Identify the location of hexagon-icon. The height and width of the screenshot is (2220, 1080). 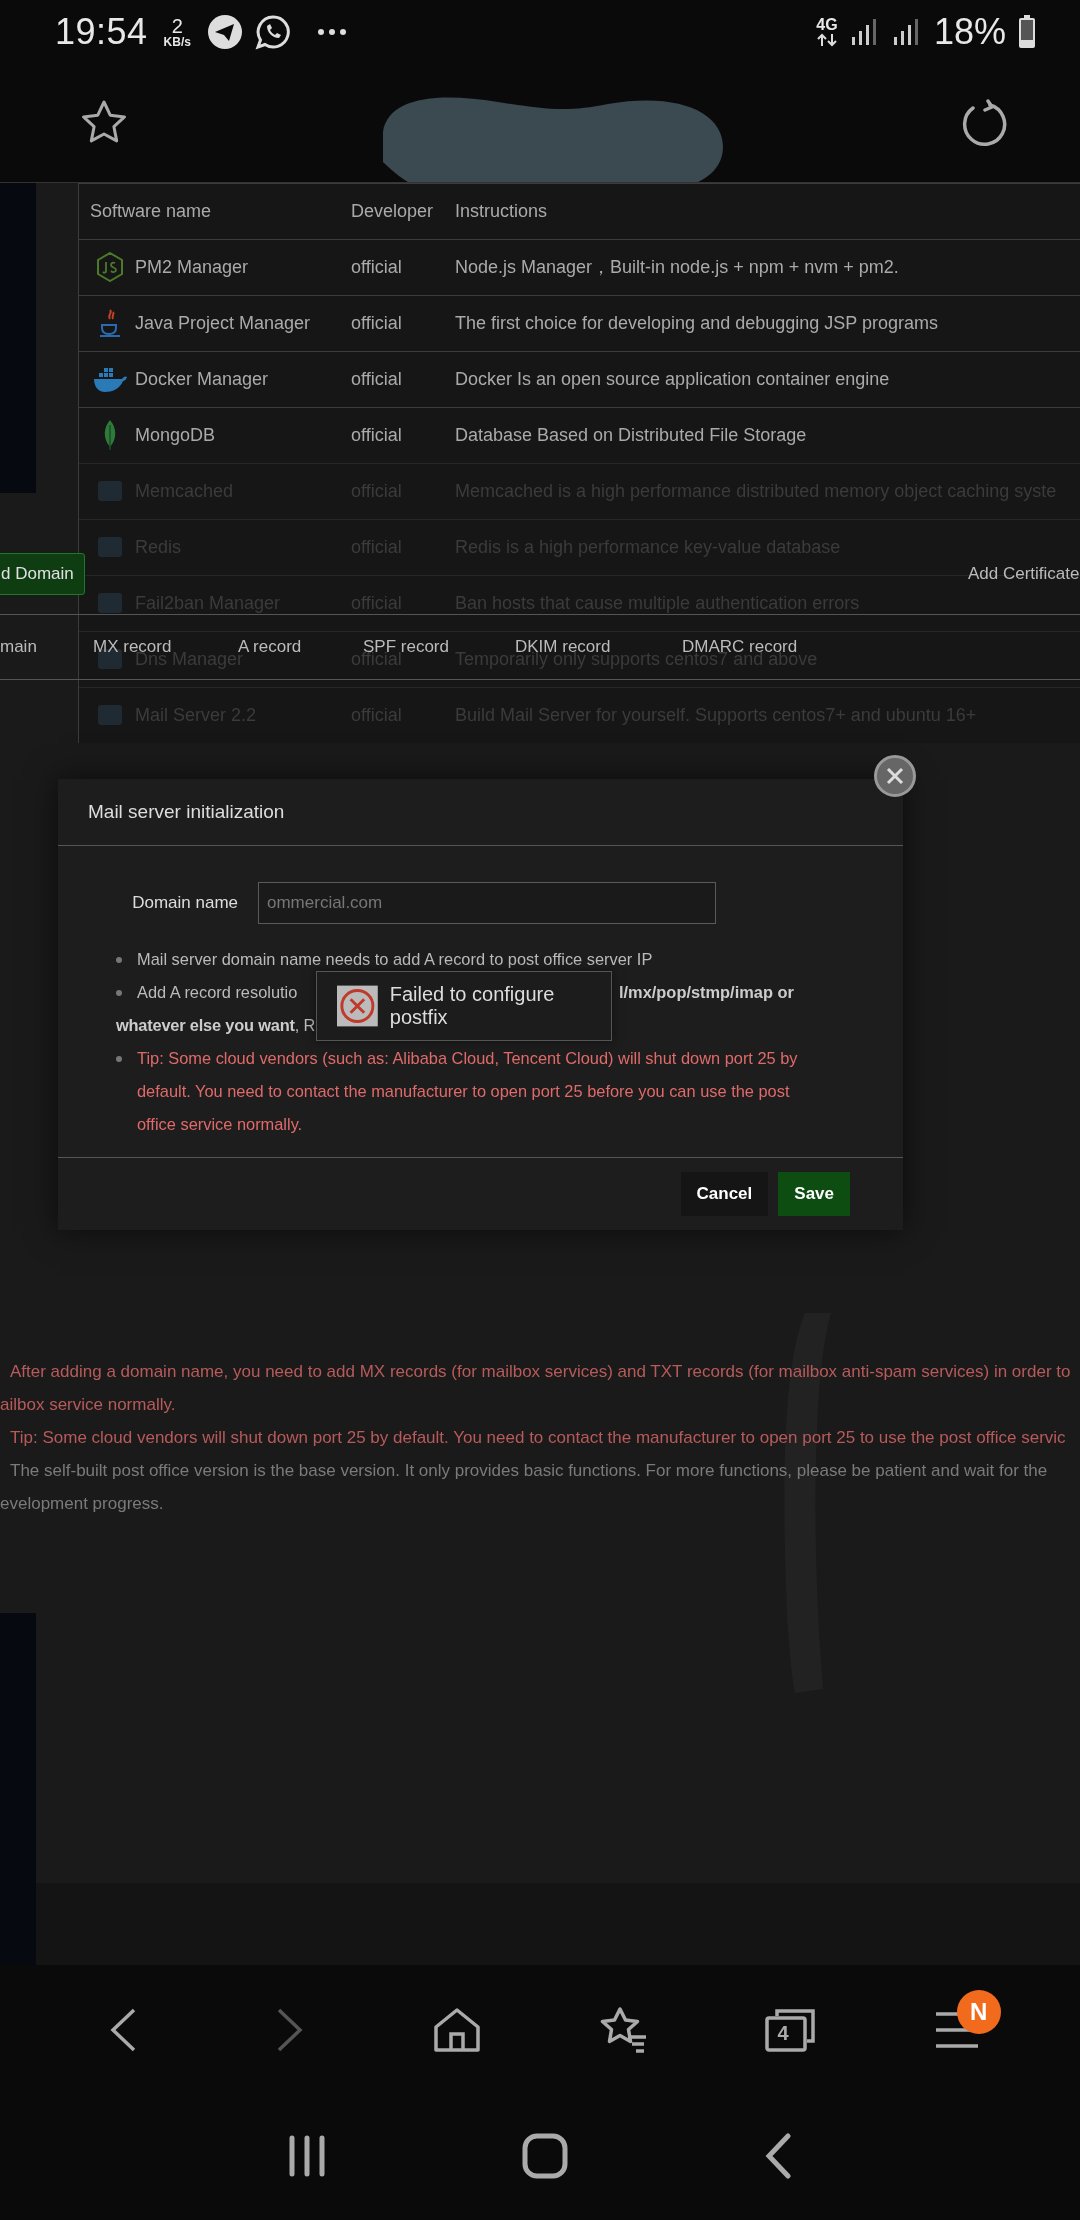
(110, 267).